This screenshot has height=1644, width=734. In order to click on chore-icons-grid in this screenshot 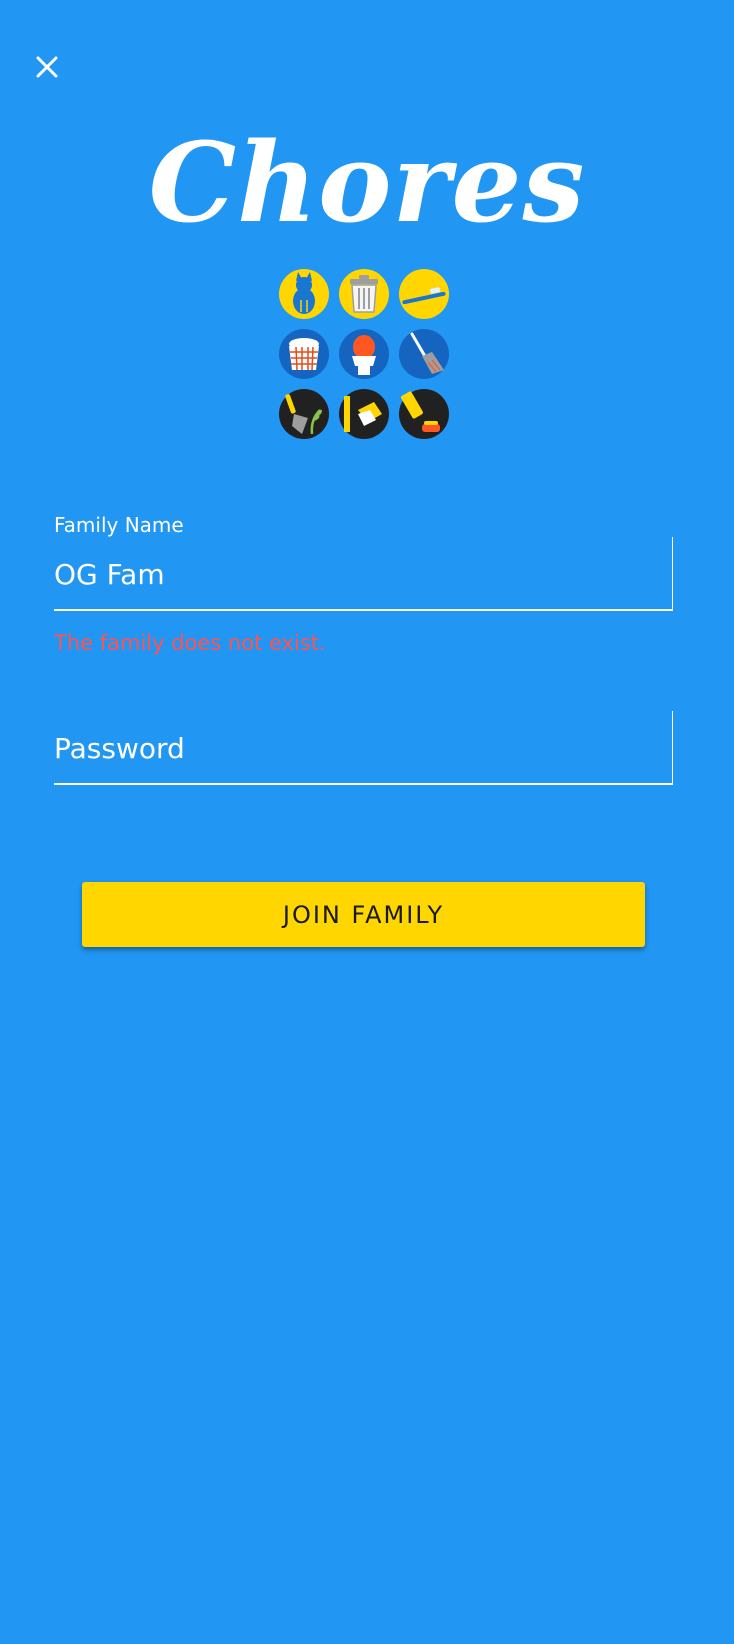, I will do `click(366, 354)`.